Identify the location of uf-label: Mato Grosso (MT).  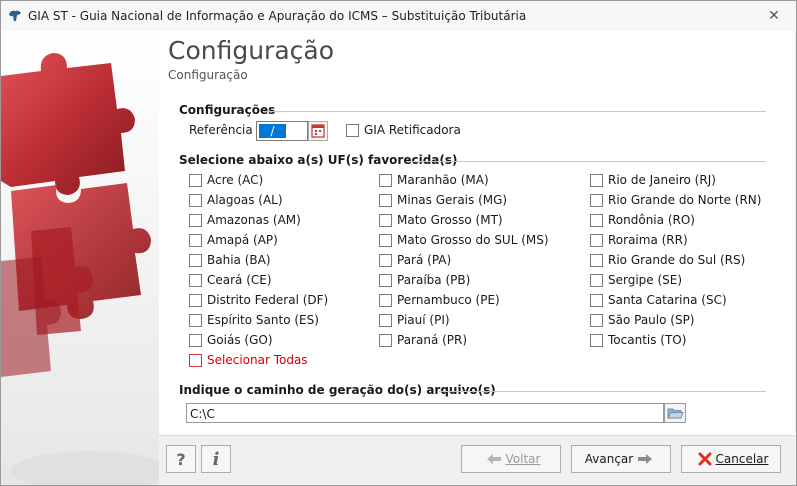
(450, 220).